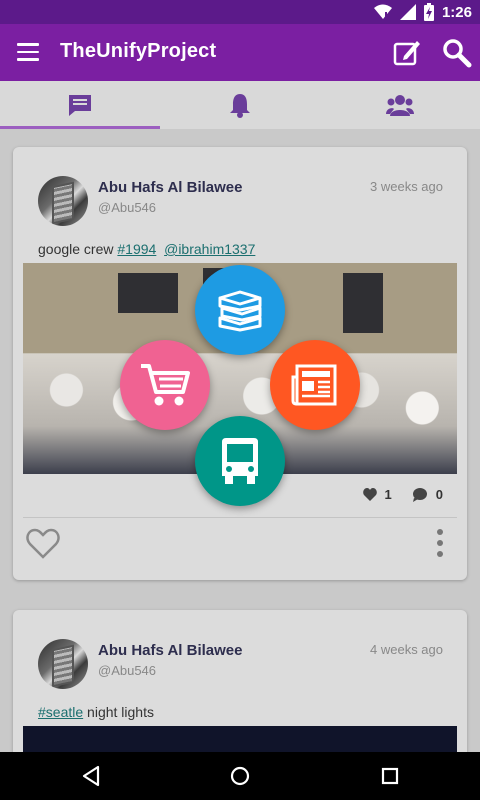 The height and width of the screenshot is (800, 480). I want to click on tab-bar, so click(240, 105).